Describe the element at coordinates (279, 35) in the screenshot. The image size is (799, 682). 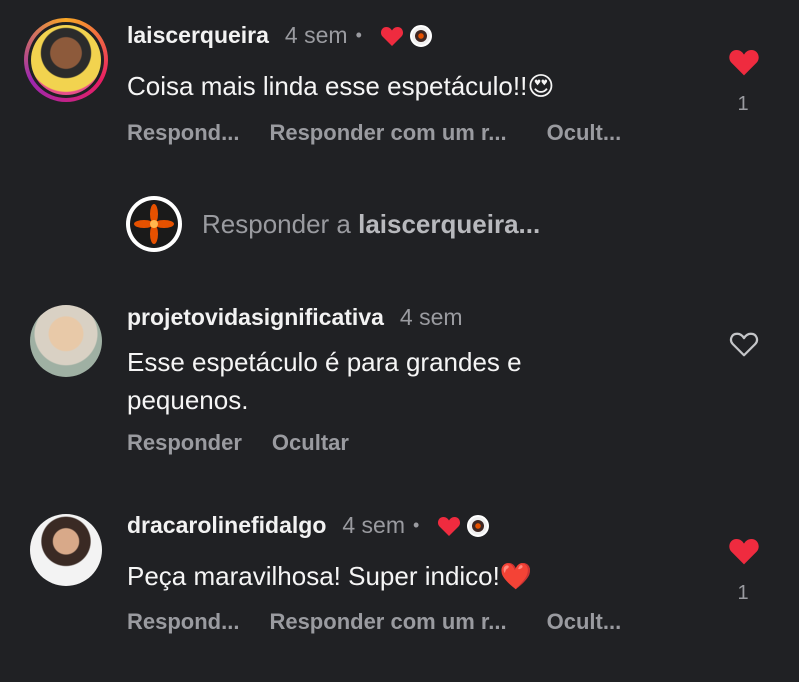
I see `comment-header: laiscerqueira 4 sem •` at that location.